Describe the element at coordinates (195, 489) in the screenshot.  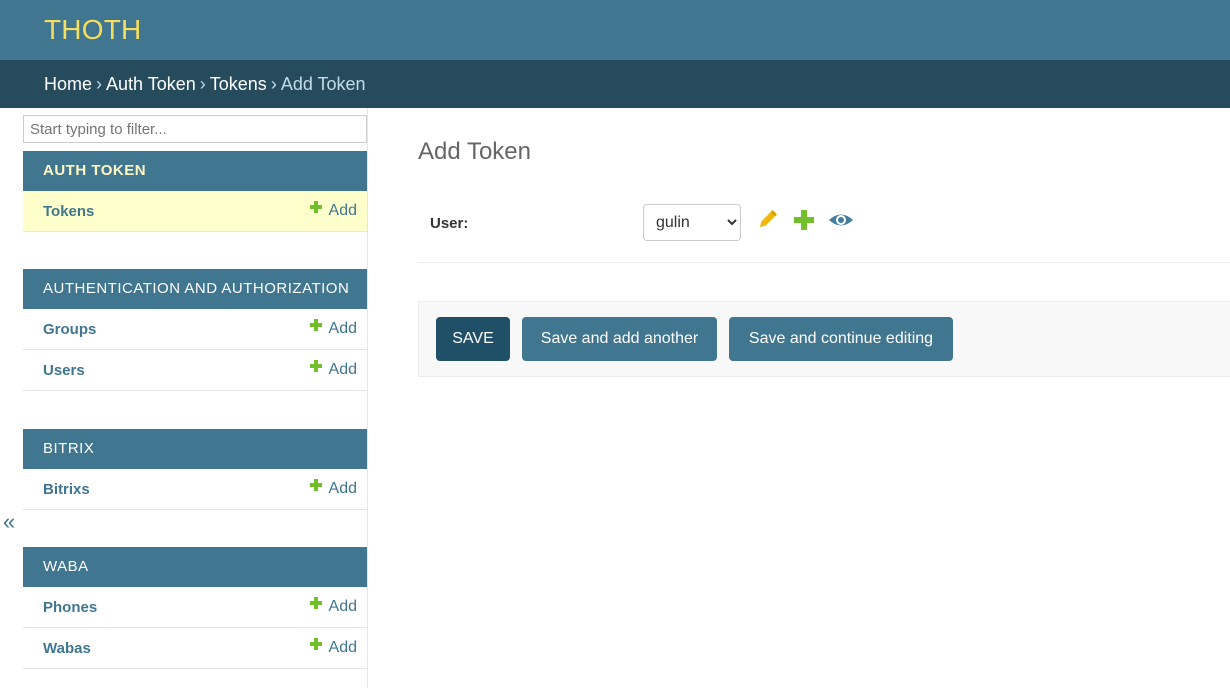
I see `sidebar-item-bitrixs: Bitrixs Add` at that location.